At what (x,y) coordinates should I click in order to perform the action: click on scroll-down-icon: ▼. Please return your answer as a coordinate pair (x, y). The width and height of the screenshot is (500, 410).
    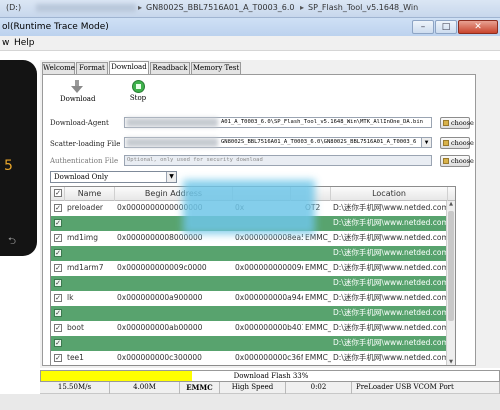
    Looking at the image, I should click on (451, 362).